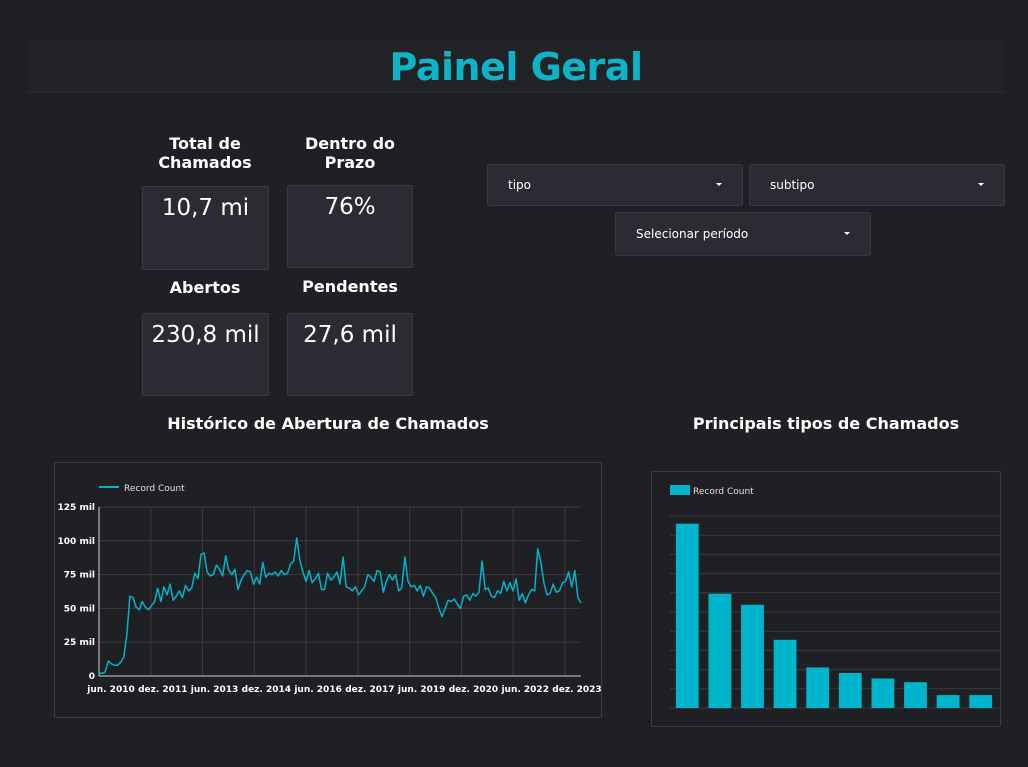  What do you see at coordinates (350, 207) in the screenshot?
I see `kpi-value-prazo: 76%` at bounding box center [350, 207].